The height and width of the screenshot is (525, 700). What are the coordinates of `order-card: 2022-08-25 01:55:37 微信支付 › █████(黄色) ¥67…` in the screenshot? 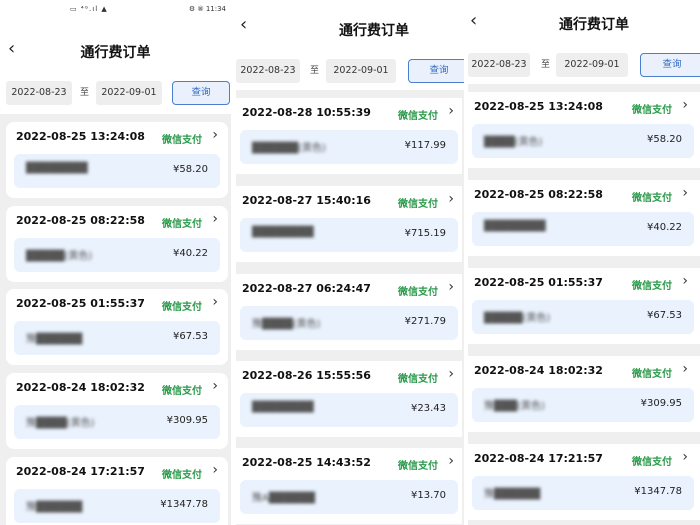 It's located at (584, 306).